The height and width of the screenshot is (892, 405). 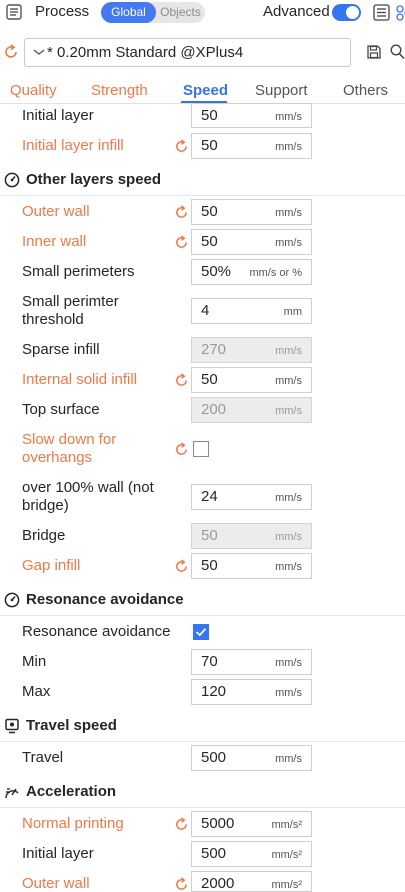 I want to click on over-100-wall-input: 24 mm/s, so click(x=251, y=497).